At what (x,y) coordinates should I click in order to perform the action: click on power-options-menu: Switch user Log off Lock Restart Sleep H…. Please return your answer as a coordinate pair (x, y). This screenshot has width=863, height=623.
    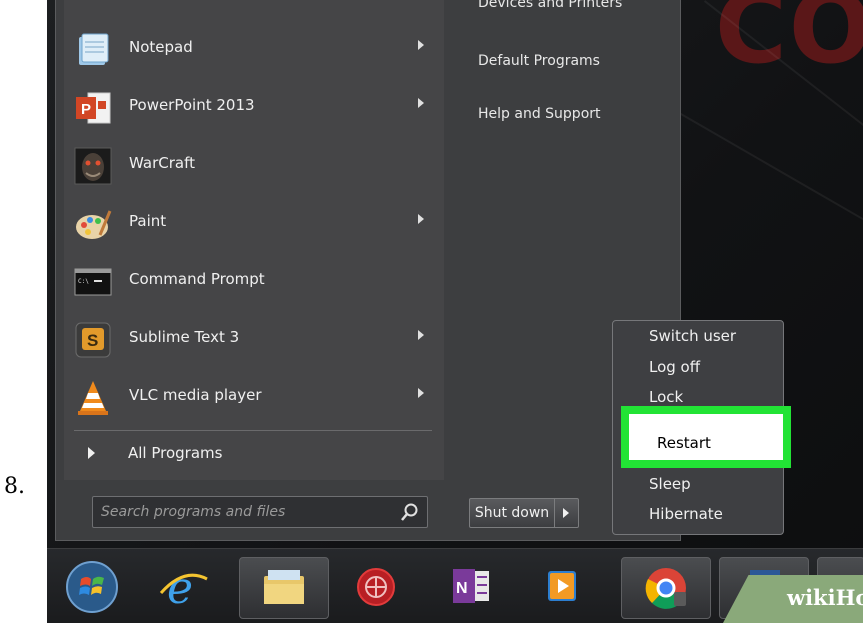
    Looking at the image, I should click on (701, 427).